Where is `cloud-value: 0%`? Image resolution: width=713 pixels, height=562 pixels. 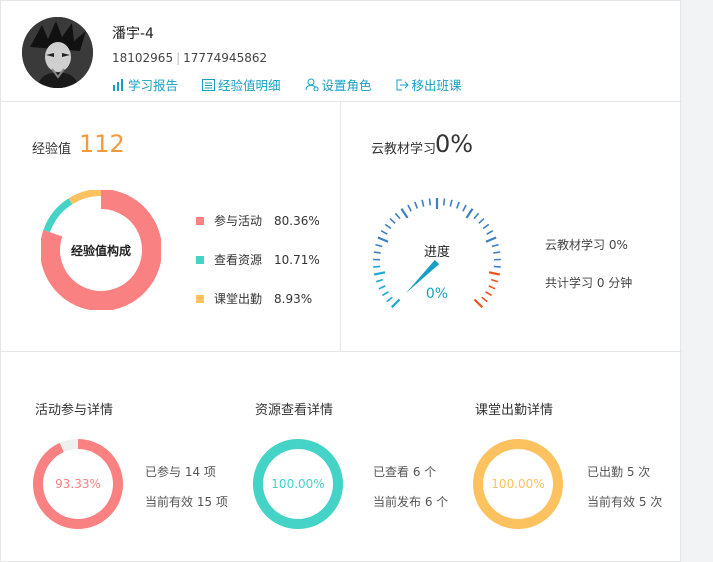 cloud-value: 0% is located at coordinates (454, 144).